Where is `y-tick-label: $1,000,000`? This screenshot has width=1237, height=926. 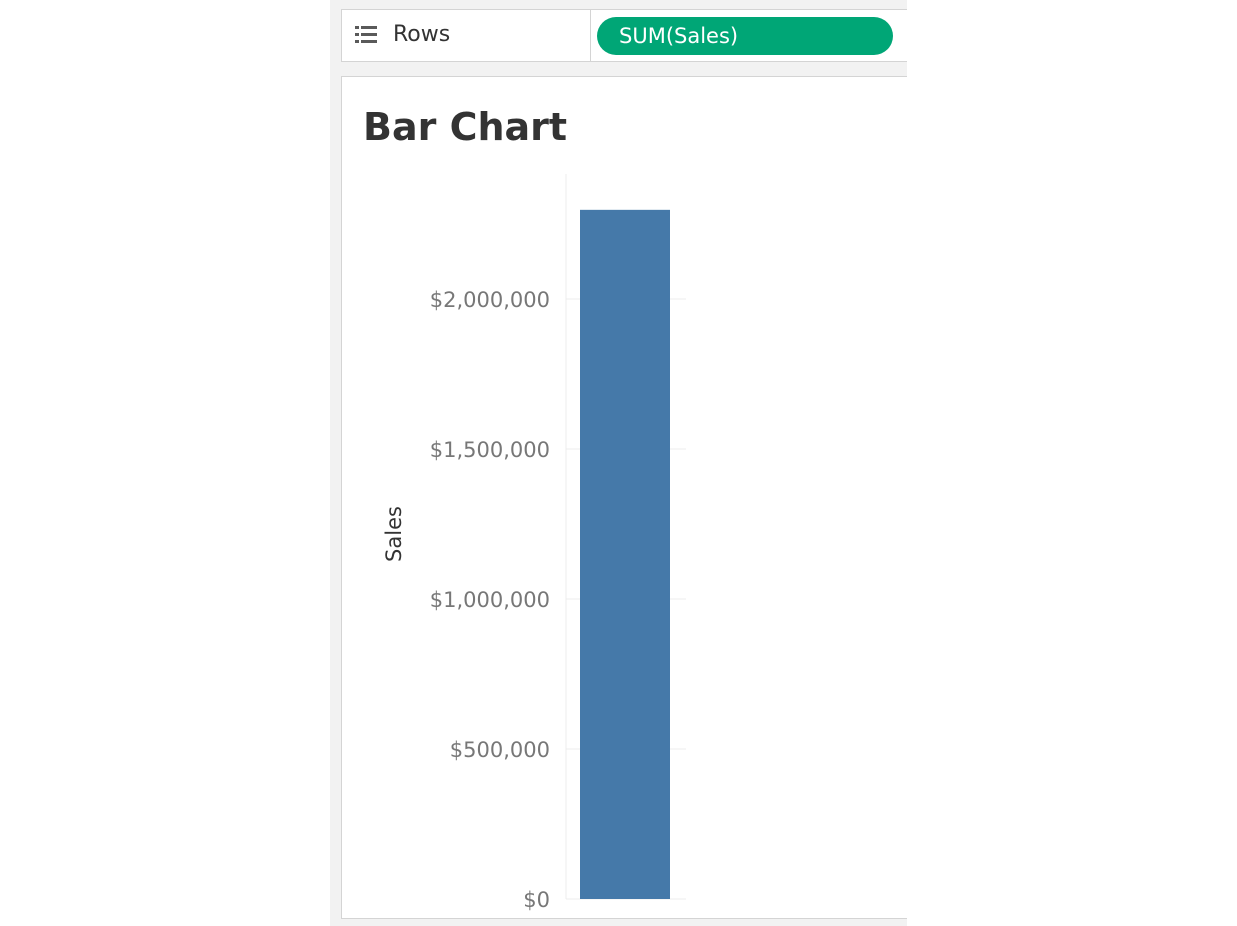
y-tick-label: $1,000,000 is located at coordinates (490, 600).